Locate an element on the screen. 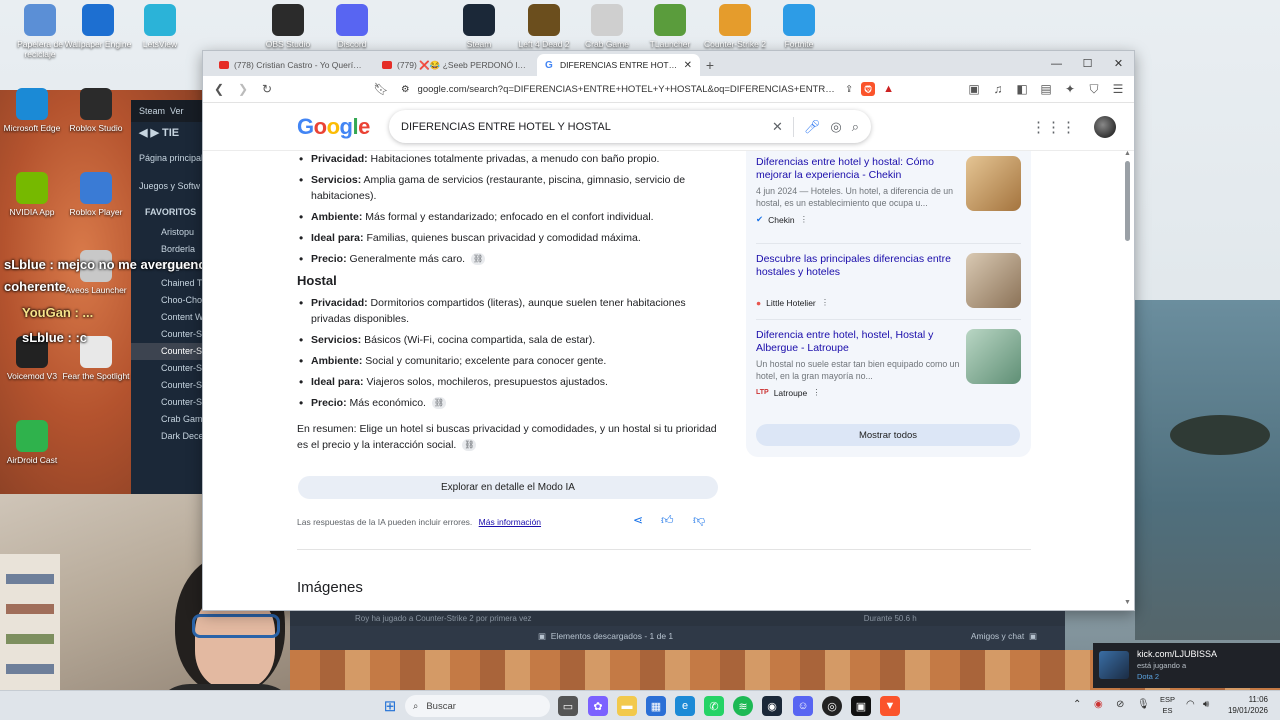 The width and height of the screenshot is (1280, 720). images-heading: Imágenes is located at coordinates (330, 587).